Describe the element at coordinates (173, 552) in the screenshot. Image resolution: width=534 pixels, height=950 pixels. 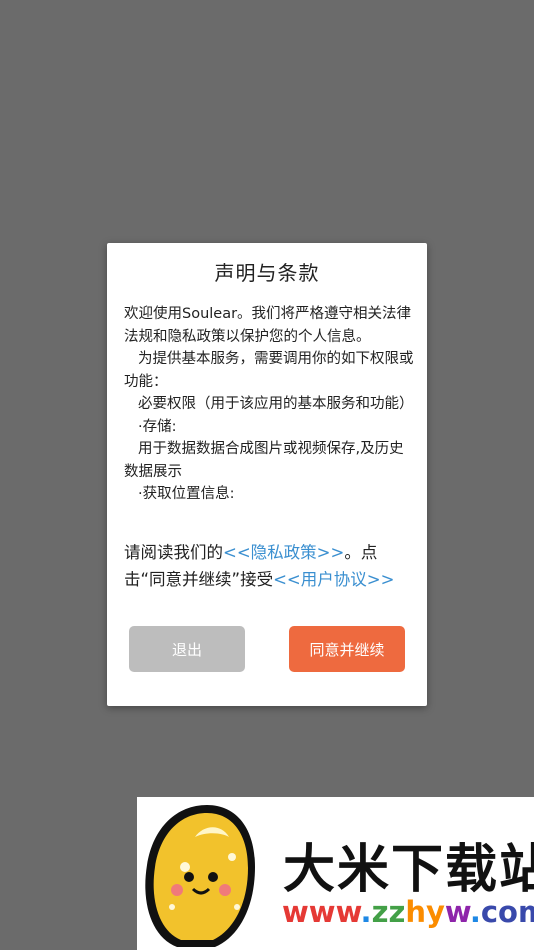
I see `notice-text: 请阅读我们的` at that location.